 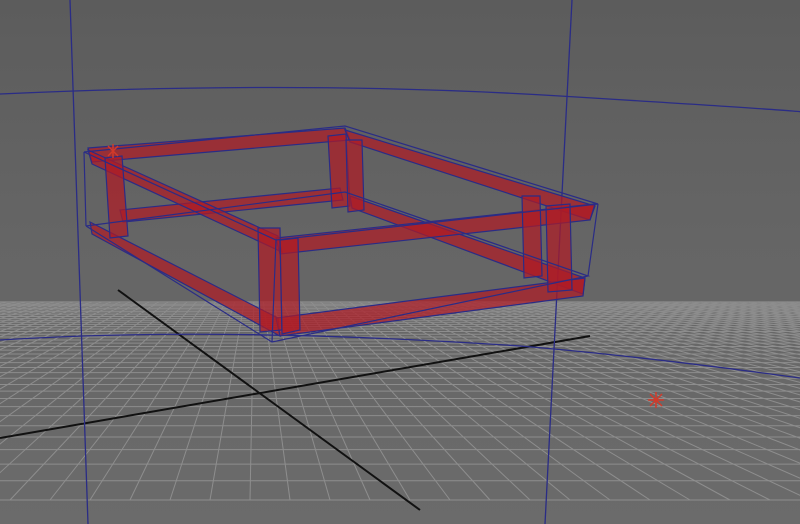 I want to click on beam-left-bottom, so click(x=185, y=279).